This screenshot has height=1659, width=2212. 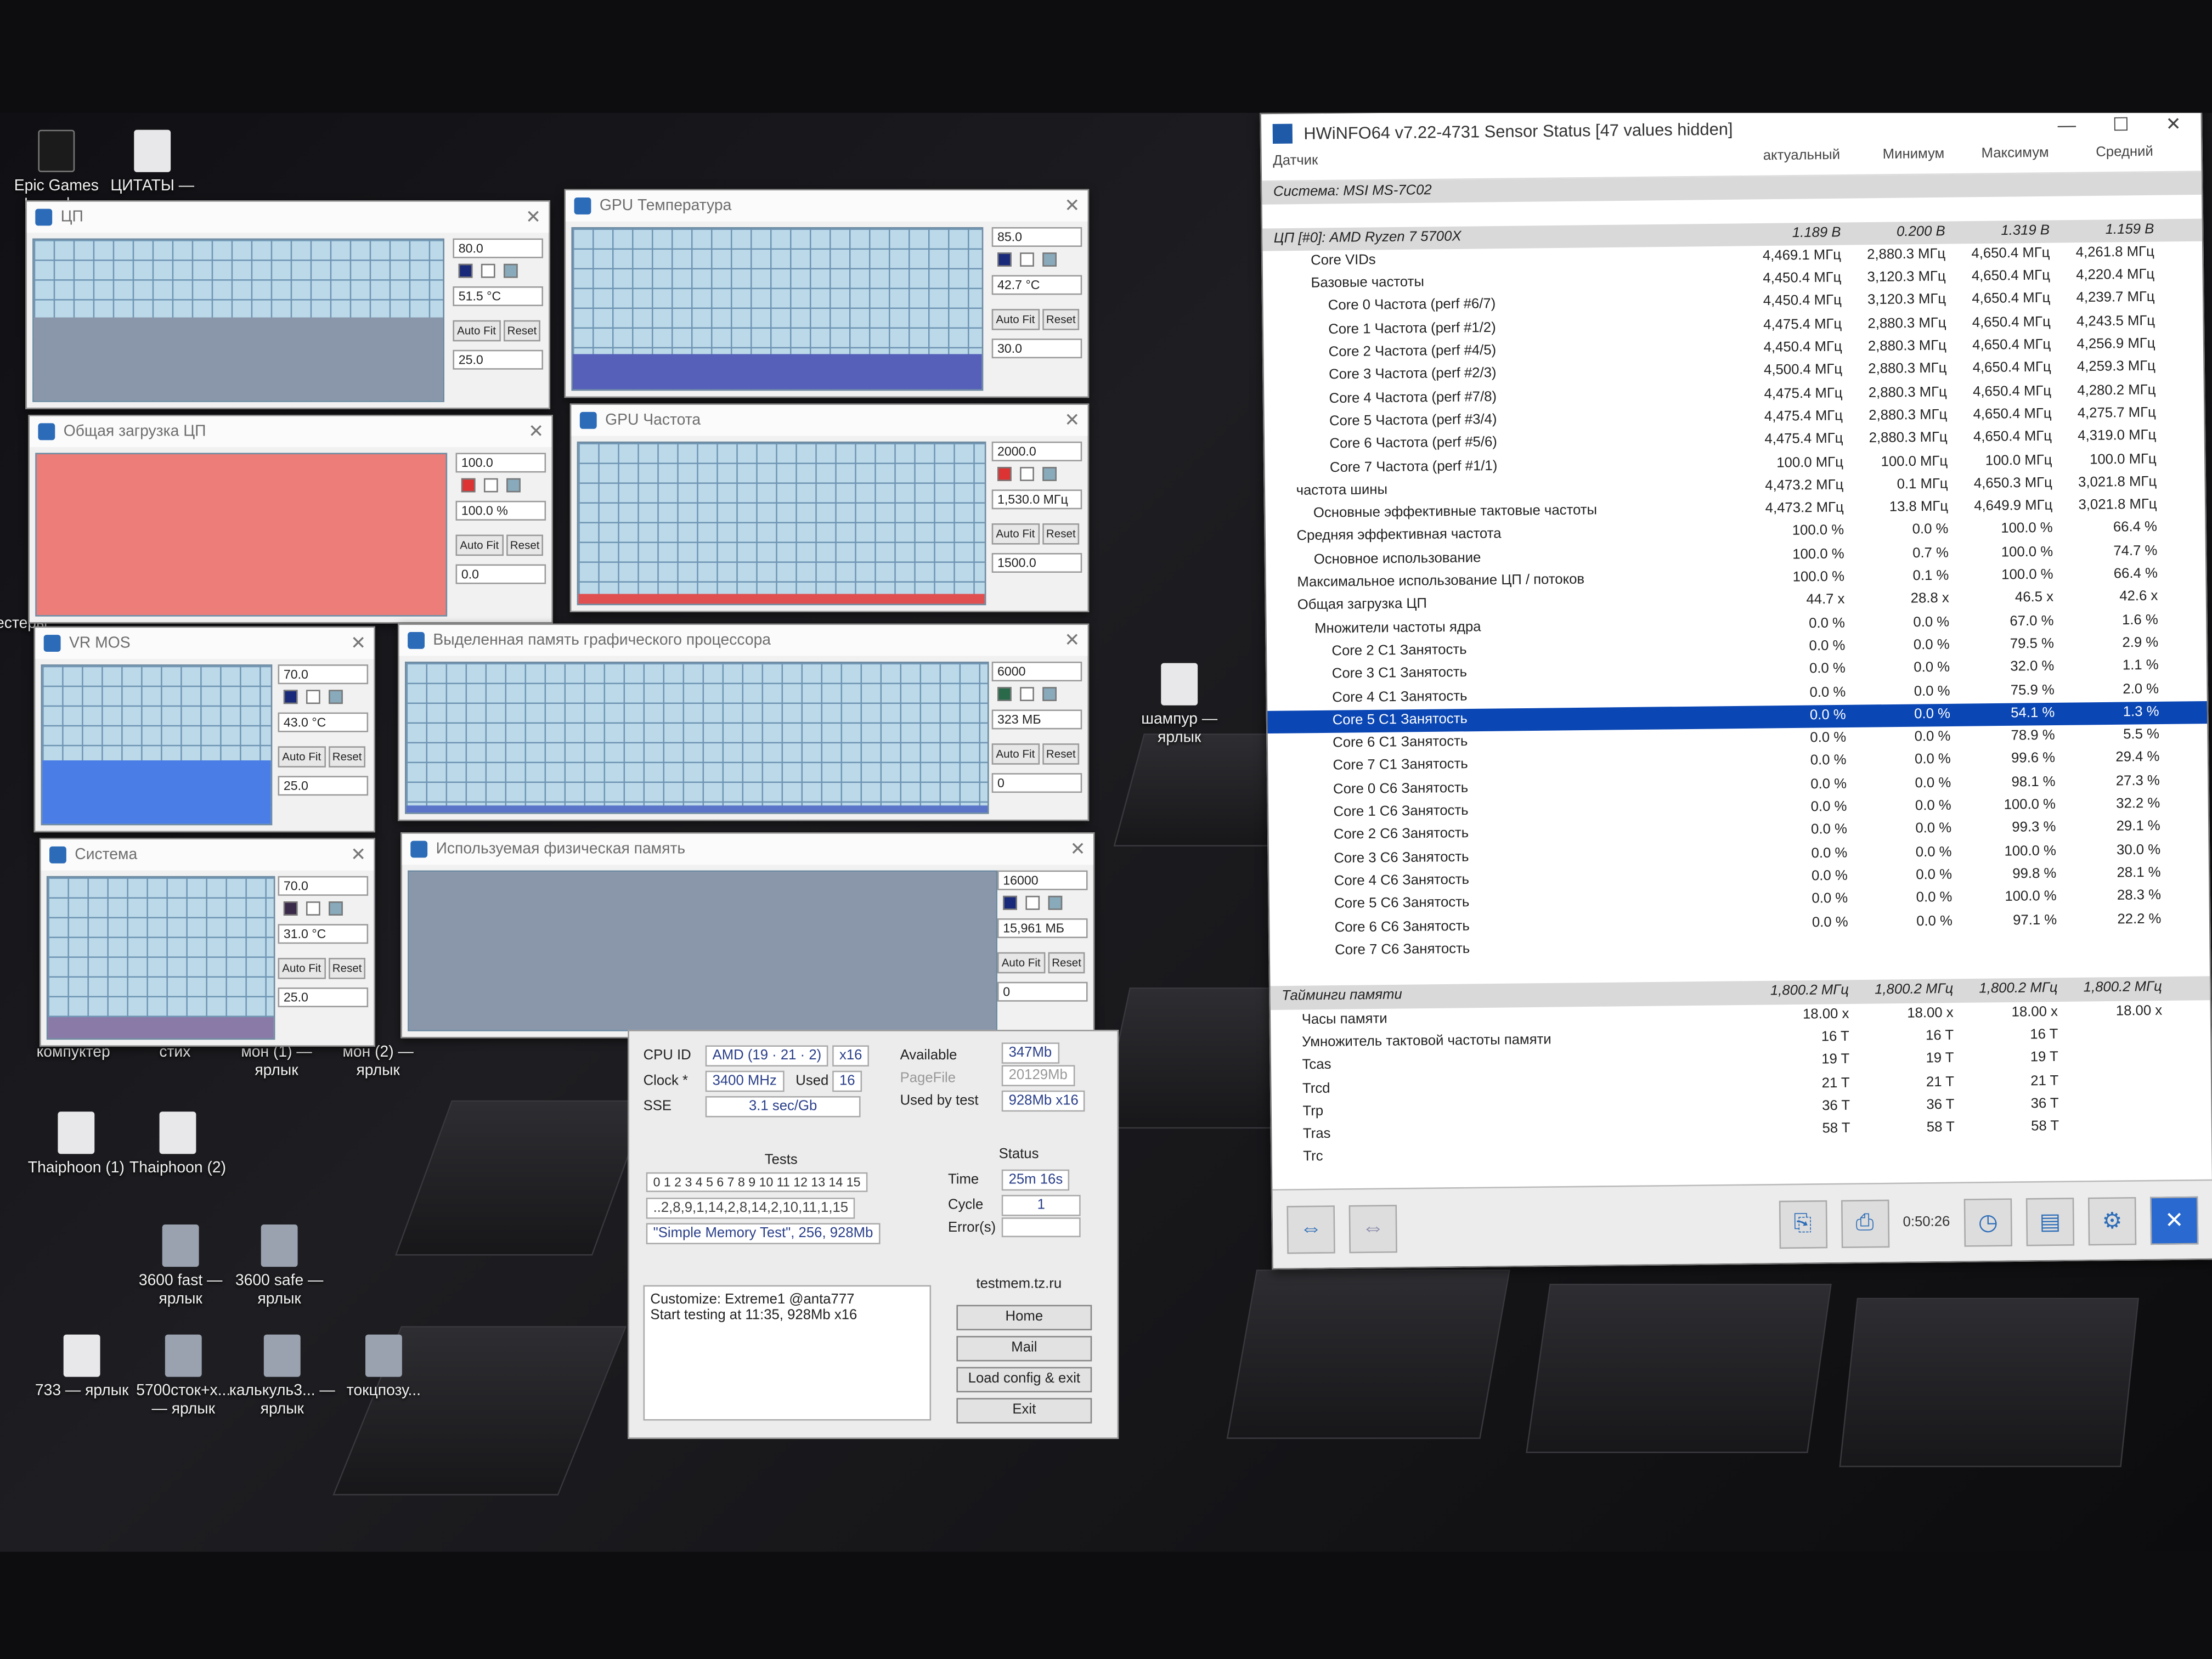 What do you see at coordinates (279, 1290) in the screenshot?
I see `desktop-icon-label: 3600 safe — ярлык` at bounding box center [279, 1290].